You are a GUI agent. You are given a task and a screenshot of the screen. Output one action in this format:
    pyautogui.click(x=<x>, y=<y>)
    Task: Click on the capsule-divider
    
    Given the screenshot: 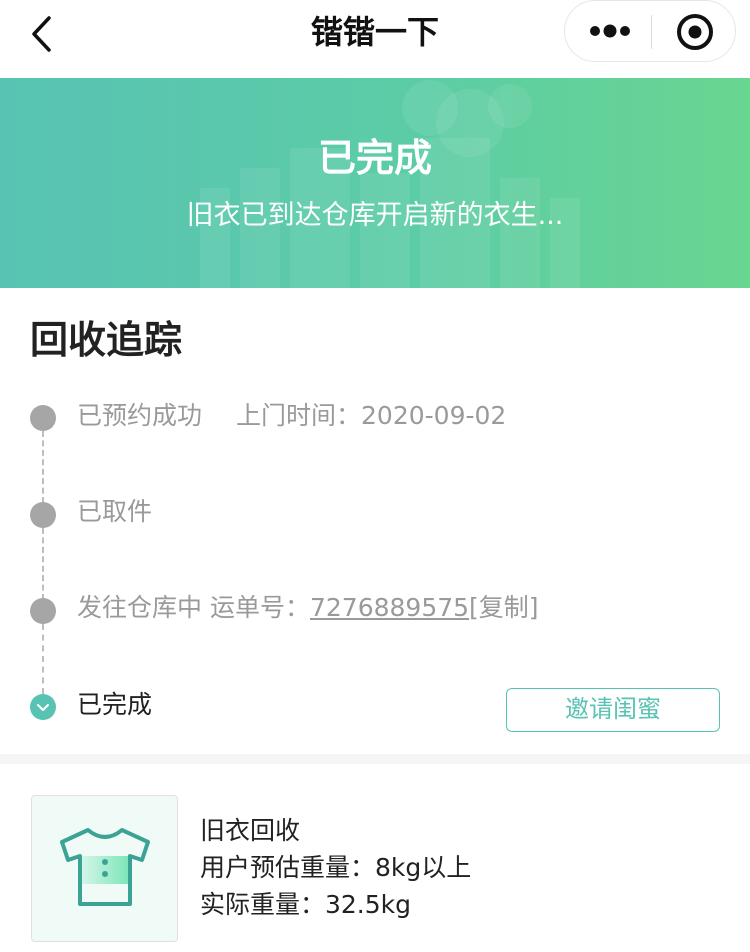 What is the action you would take?
    pyautogui.click(x=651, y=32)
    